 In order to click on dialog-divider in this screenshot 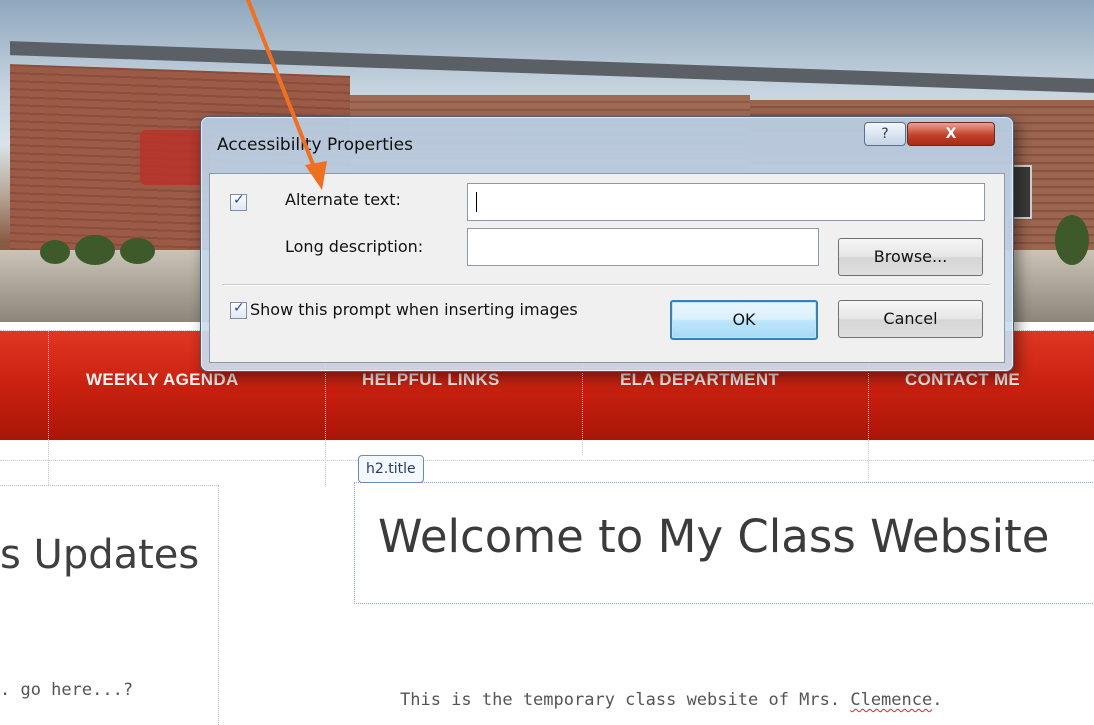, I will do `click(606, 285)`.